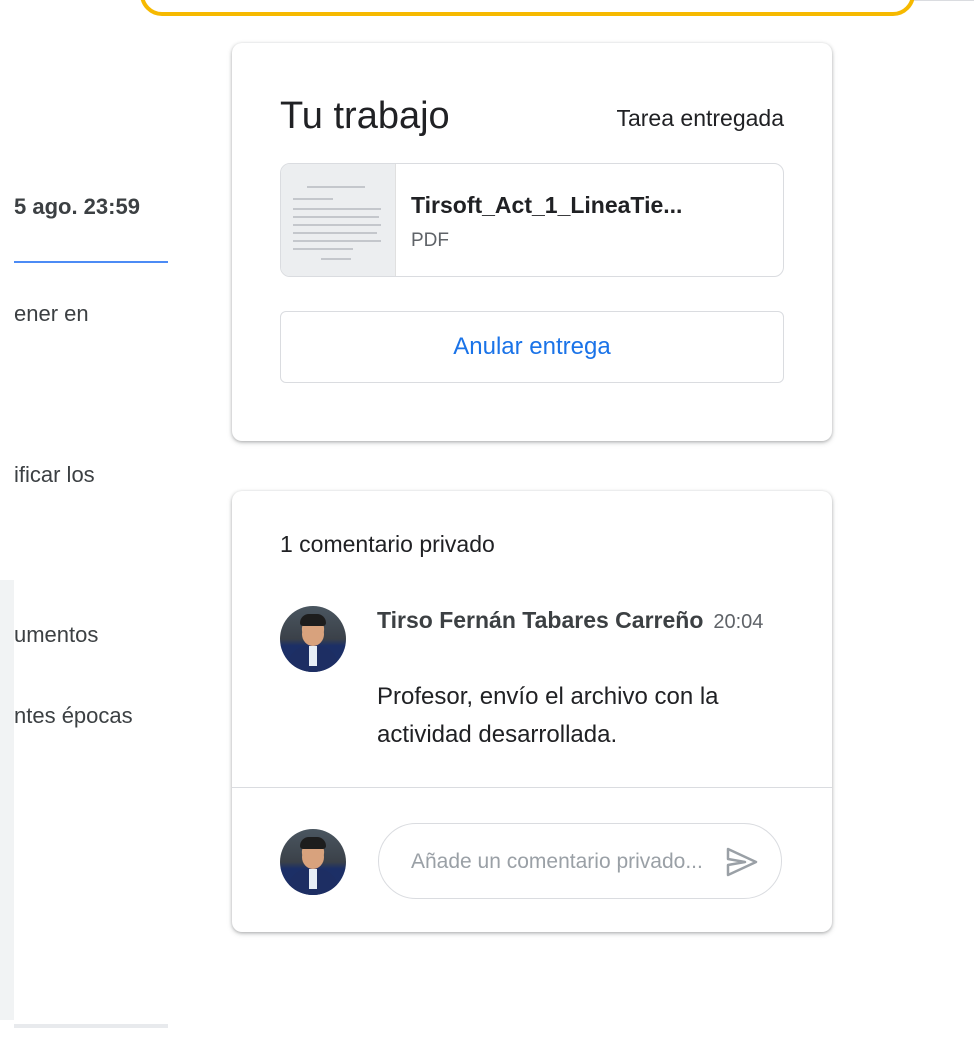 This screenshot has width=974, height=1038. What do you see at coordinates (738, 622) in the screenshot?
I see `comment-time: 20:04` at bounding box center [738, 622].